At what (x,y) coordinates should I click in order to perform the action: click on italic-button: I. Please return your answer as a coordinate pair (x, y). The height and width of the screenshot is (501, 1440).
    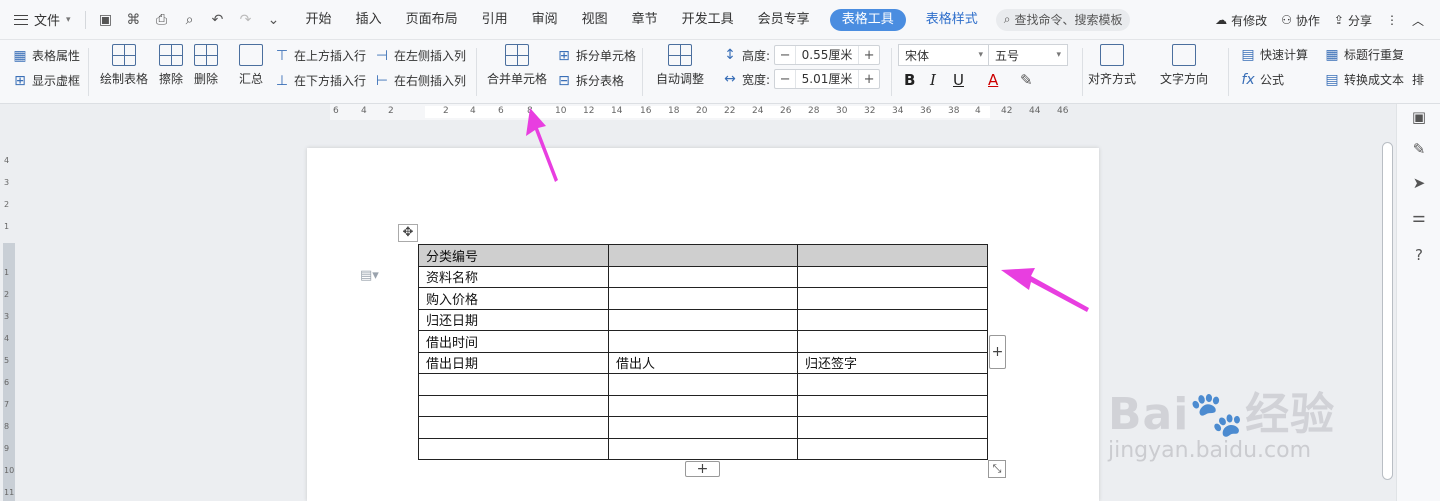
    Looking at the image, I should click on (933, 80).